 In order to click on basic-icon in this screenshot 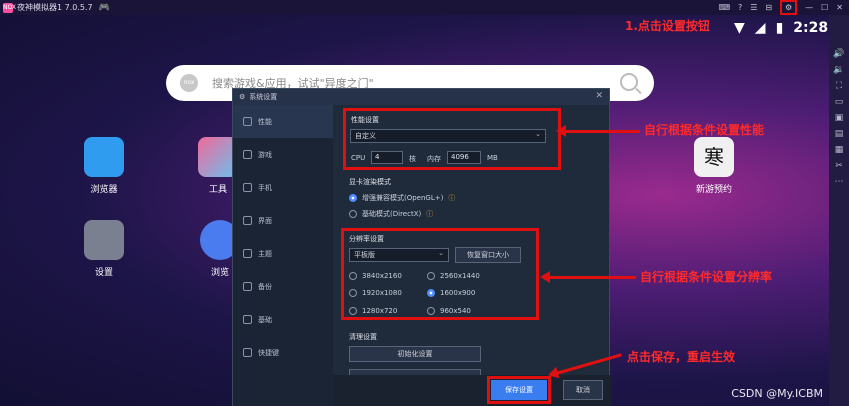, I will do `click(247, 319)`.